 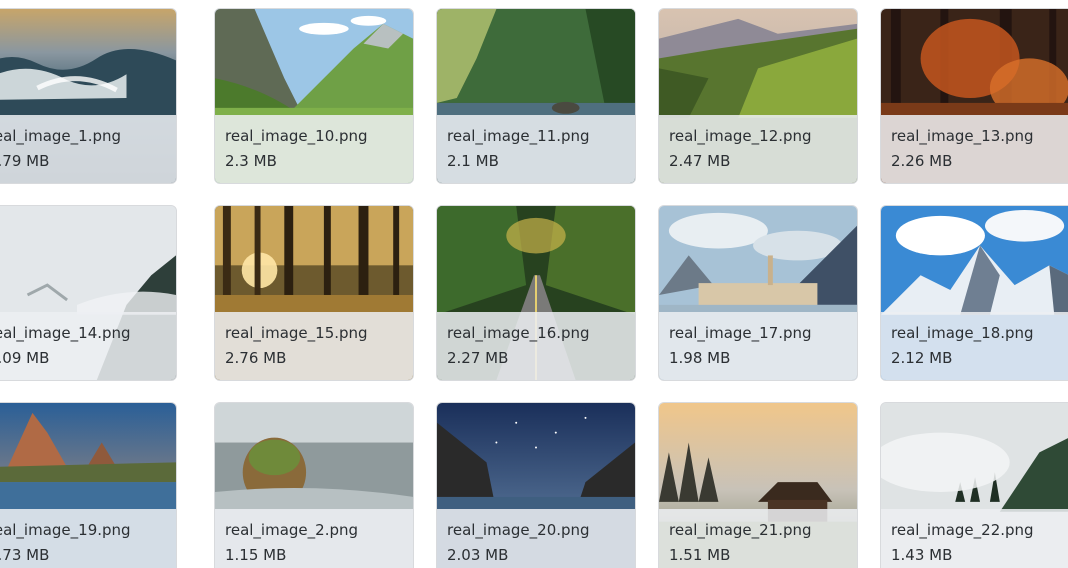 What do you see at coordinates (974, 293) in the screenshot?
I see `file-card: real_image_18.png 2.12 MB` at bounding box center [974, 293].